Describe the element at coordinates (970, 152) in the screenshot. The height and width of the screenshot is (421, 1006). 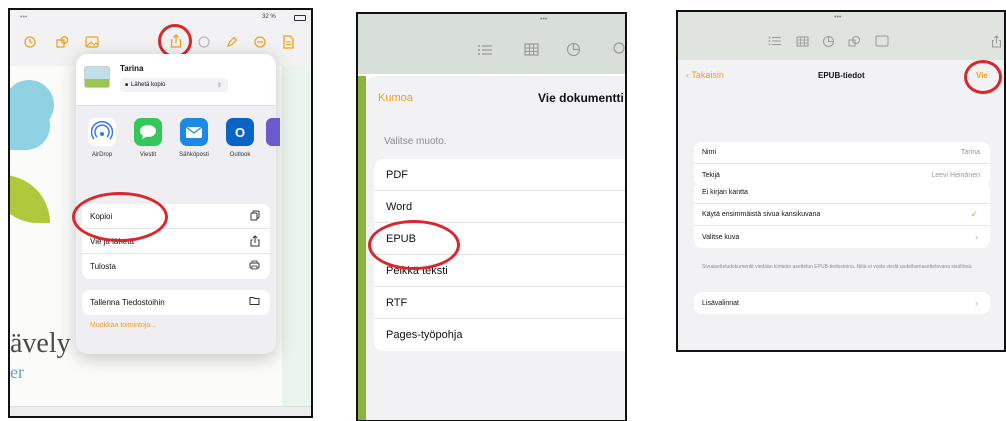
I see `name-value: Tarina` at that location.